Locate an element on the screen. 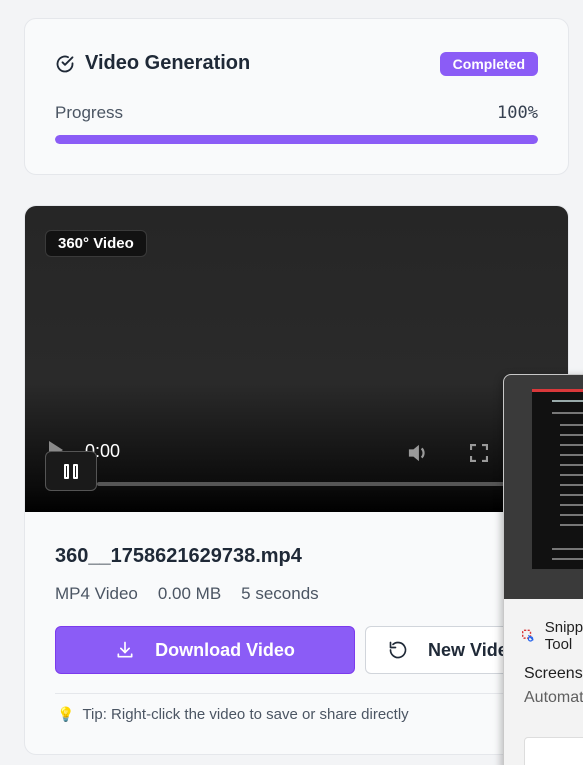  lightbulb-icon: 💡 is located at coordinates (66, 714).